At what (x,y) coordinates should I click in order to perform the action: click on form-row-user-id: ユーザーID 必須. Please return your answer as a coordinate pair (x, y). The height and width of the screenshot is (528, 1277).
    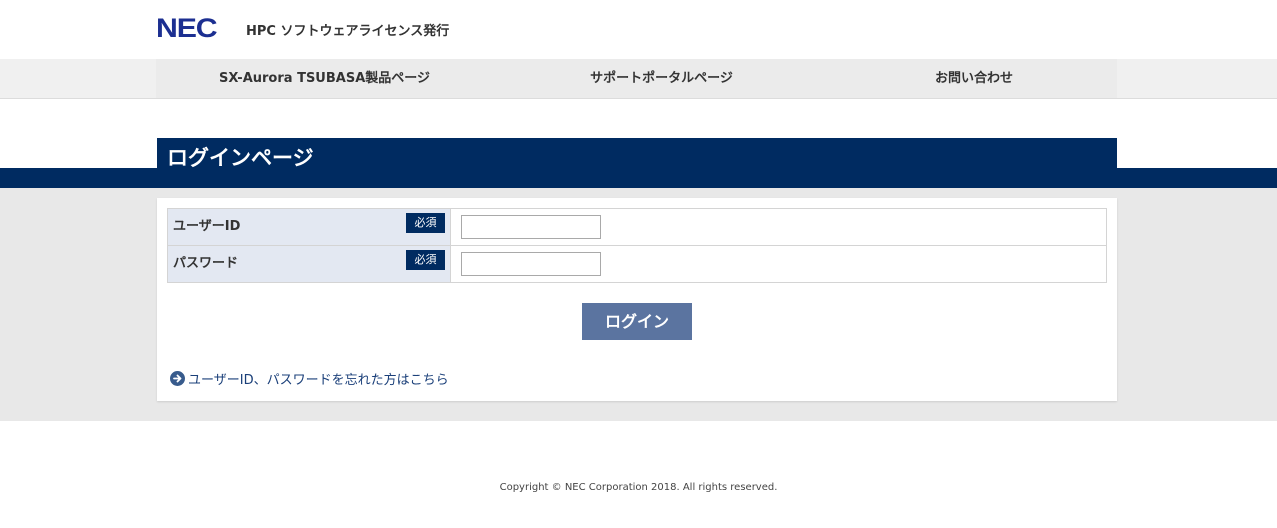
    Looking at the image, I should click on (637, 227).